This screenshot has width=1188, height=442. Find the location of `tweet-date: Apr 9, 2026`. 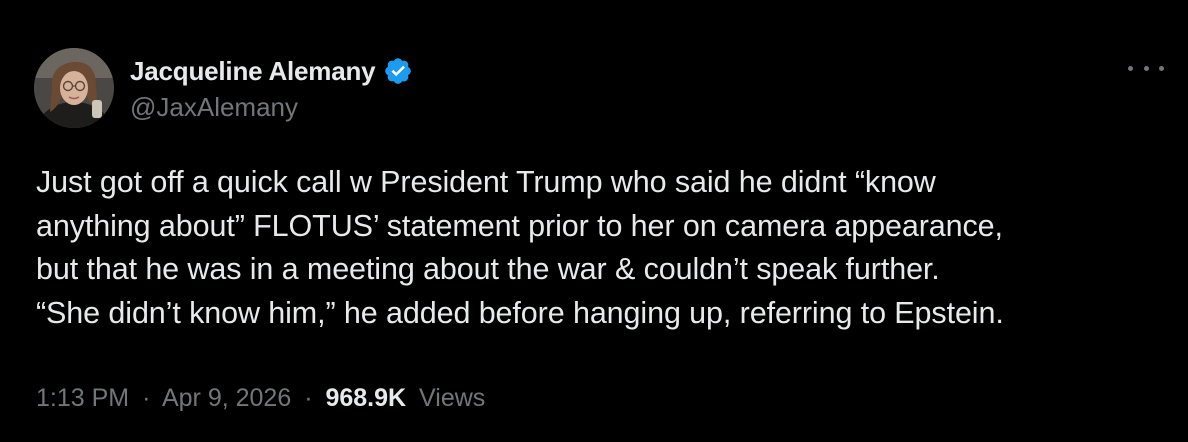

tweet-date: Apr 9, 2026 is located at coordinates (226, 398).